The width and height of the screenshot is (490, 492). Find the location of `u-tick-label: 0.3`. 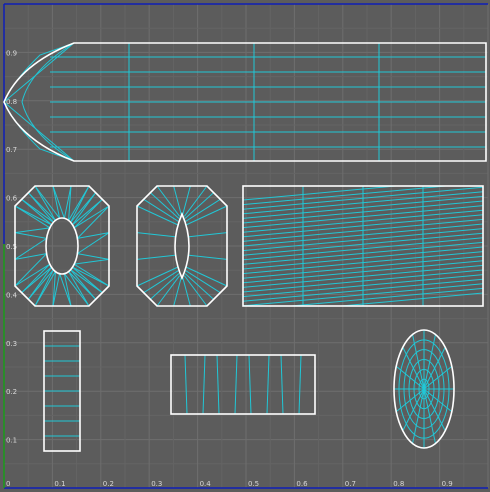

u-tick-label: 0.3 is located at coordinates (156, 484).